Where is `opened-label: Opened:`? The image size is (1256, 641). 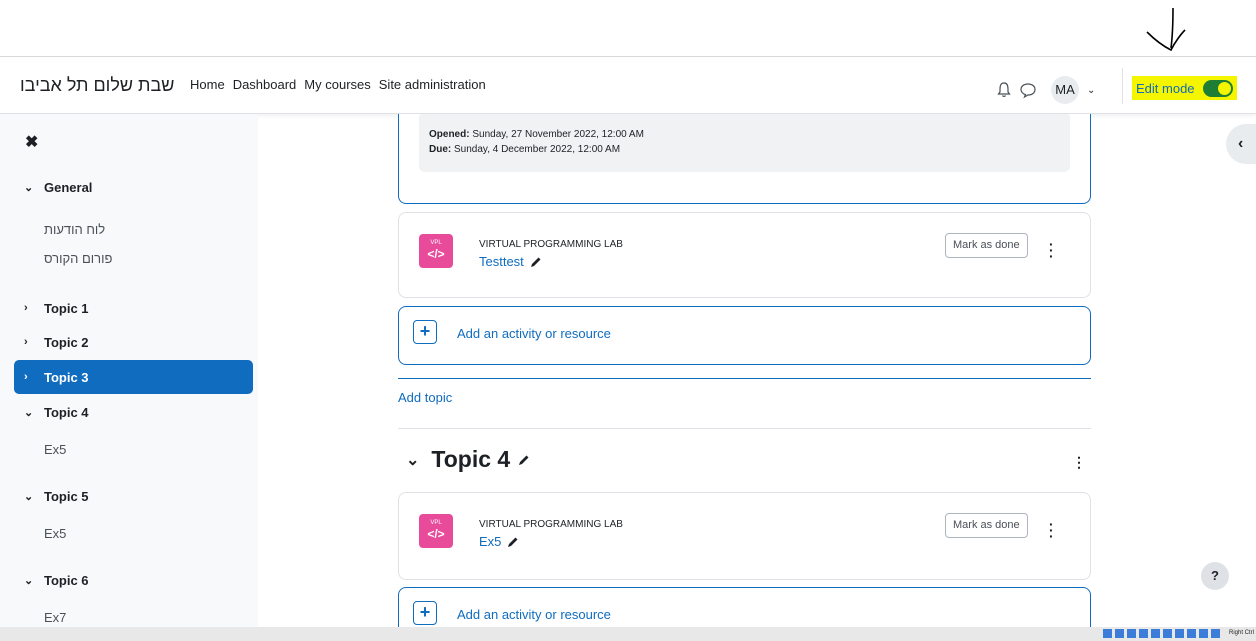
opened-label: Opened: is located at coordinates (449, 134).